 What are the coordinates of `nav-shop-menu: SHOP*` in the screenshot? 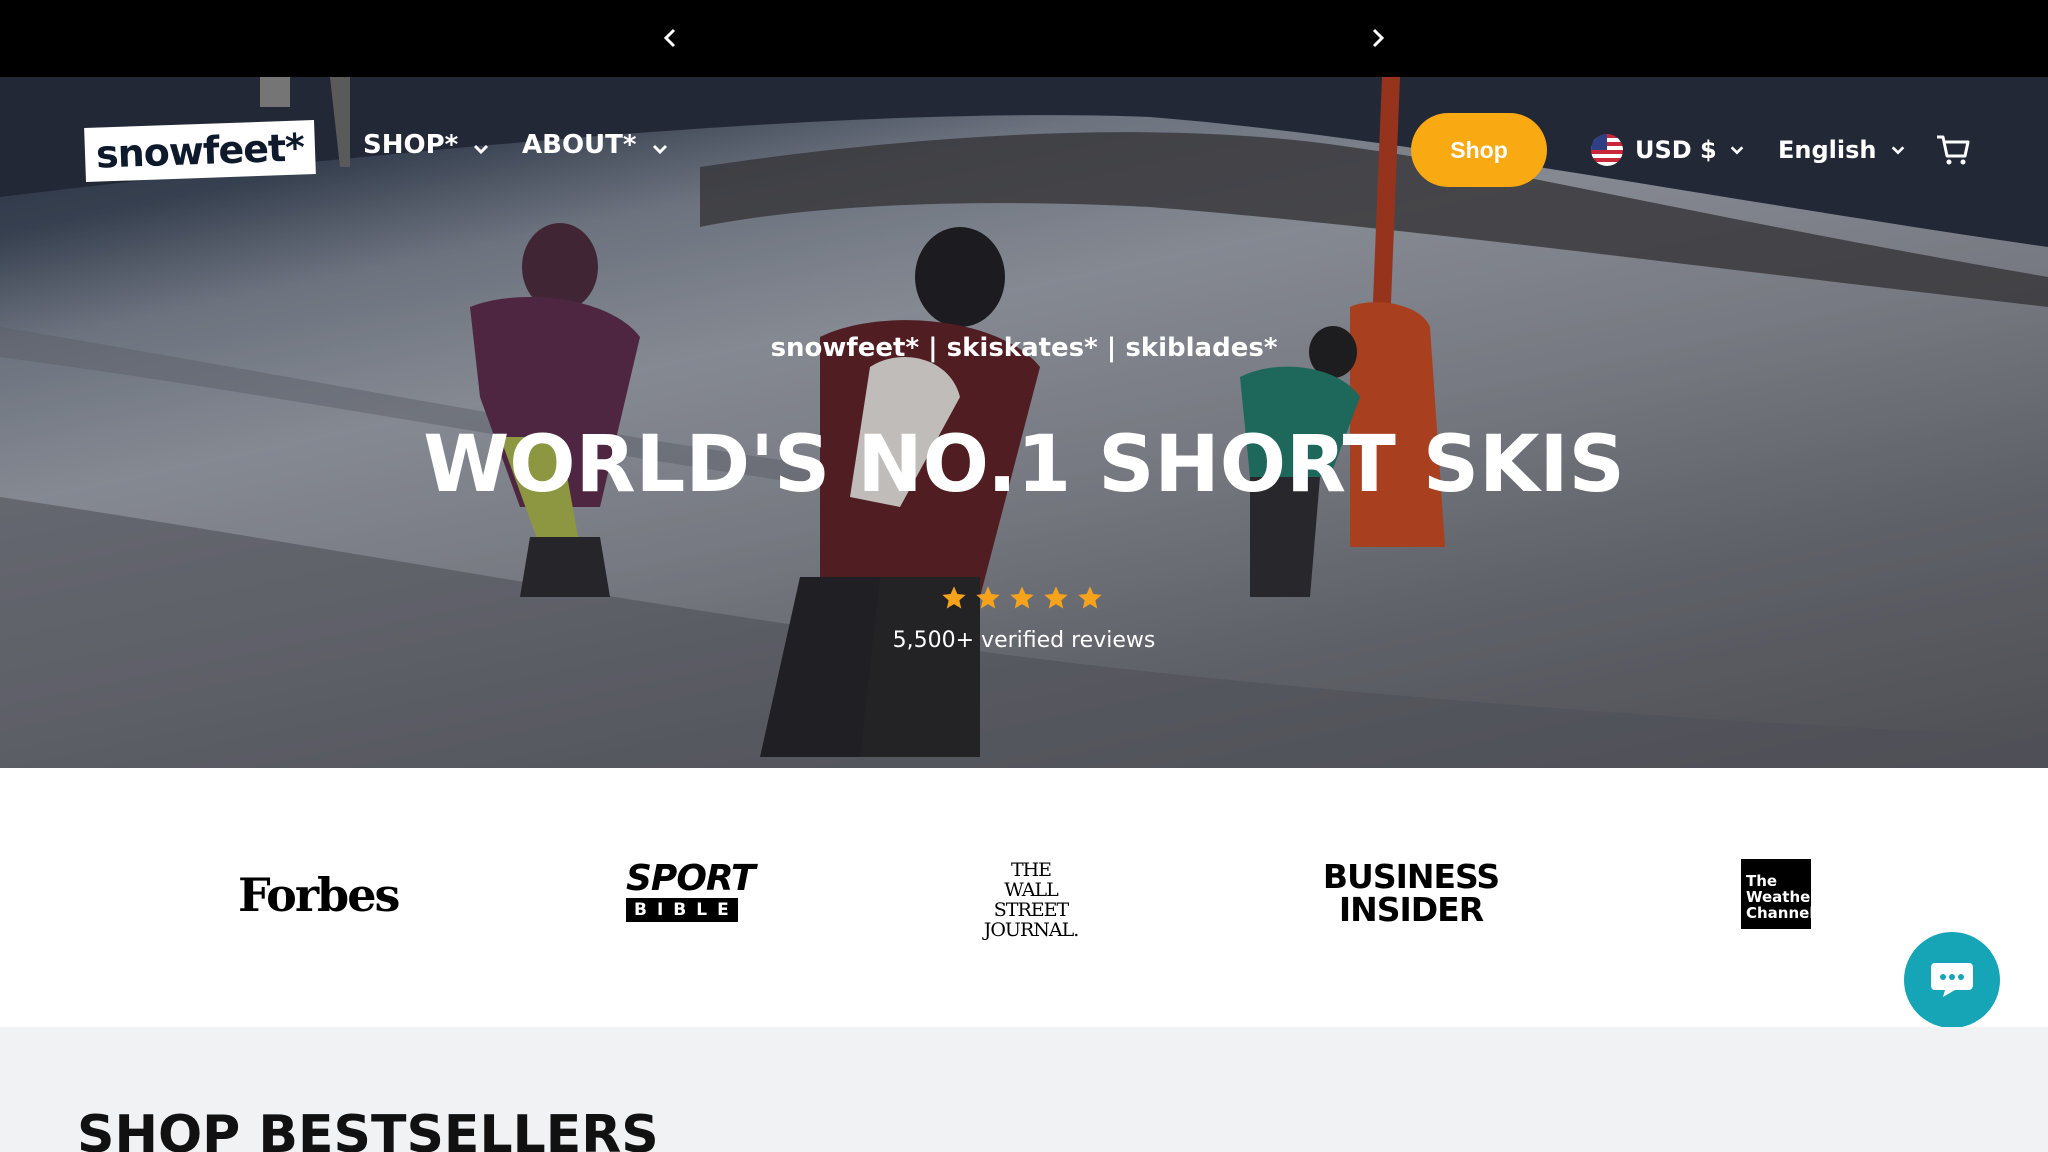 It's located at (426, 145).